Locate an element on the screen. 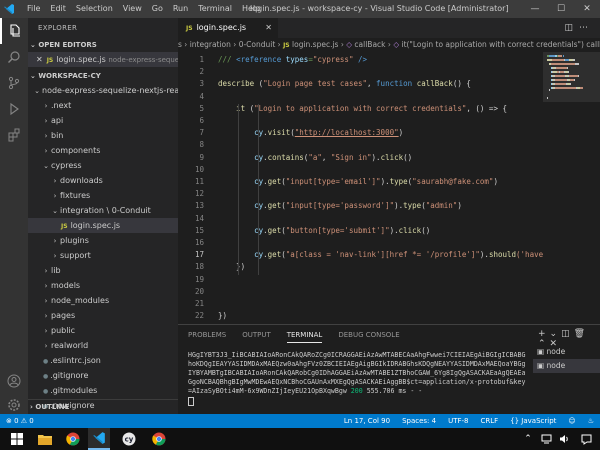  breadcrumb-item: callBack is located at coordinates (369, 44).